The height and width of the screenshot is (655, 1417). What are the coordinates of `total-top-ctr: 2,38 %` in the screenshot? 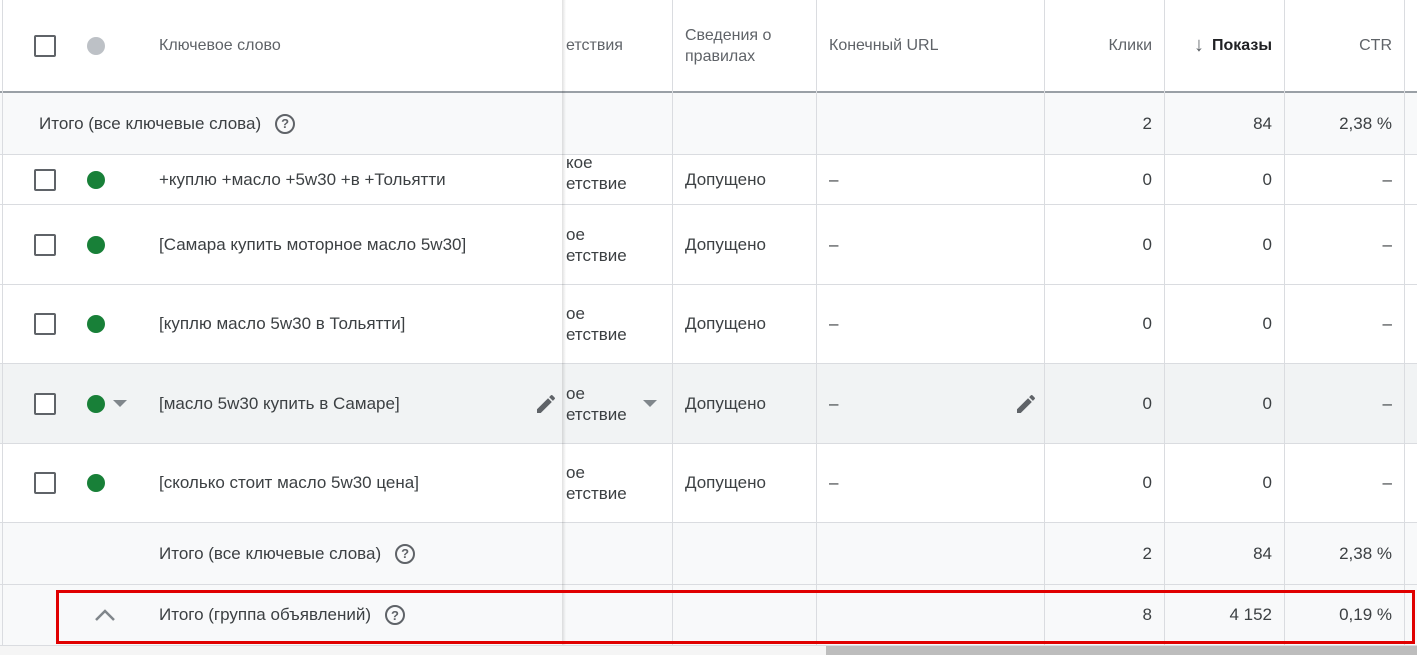 It's located at (1365, 123).